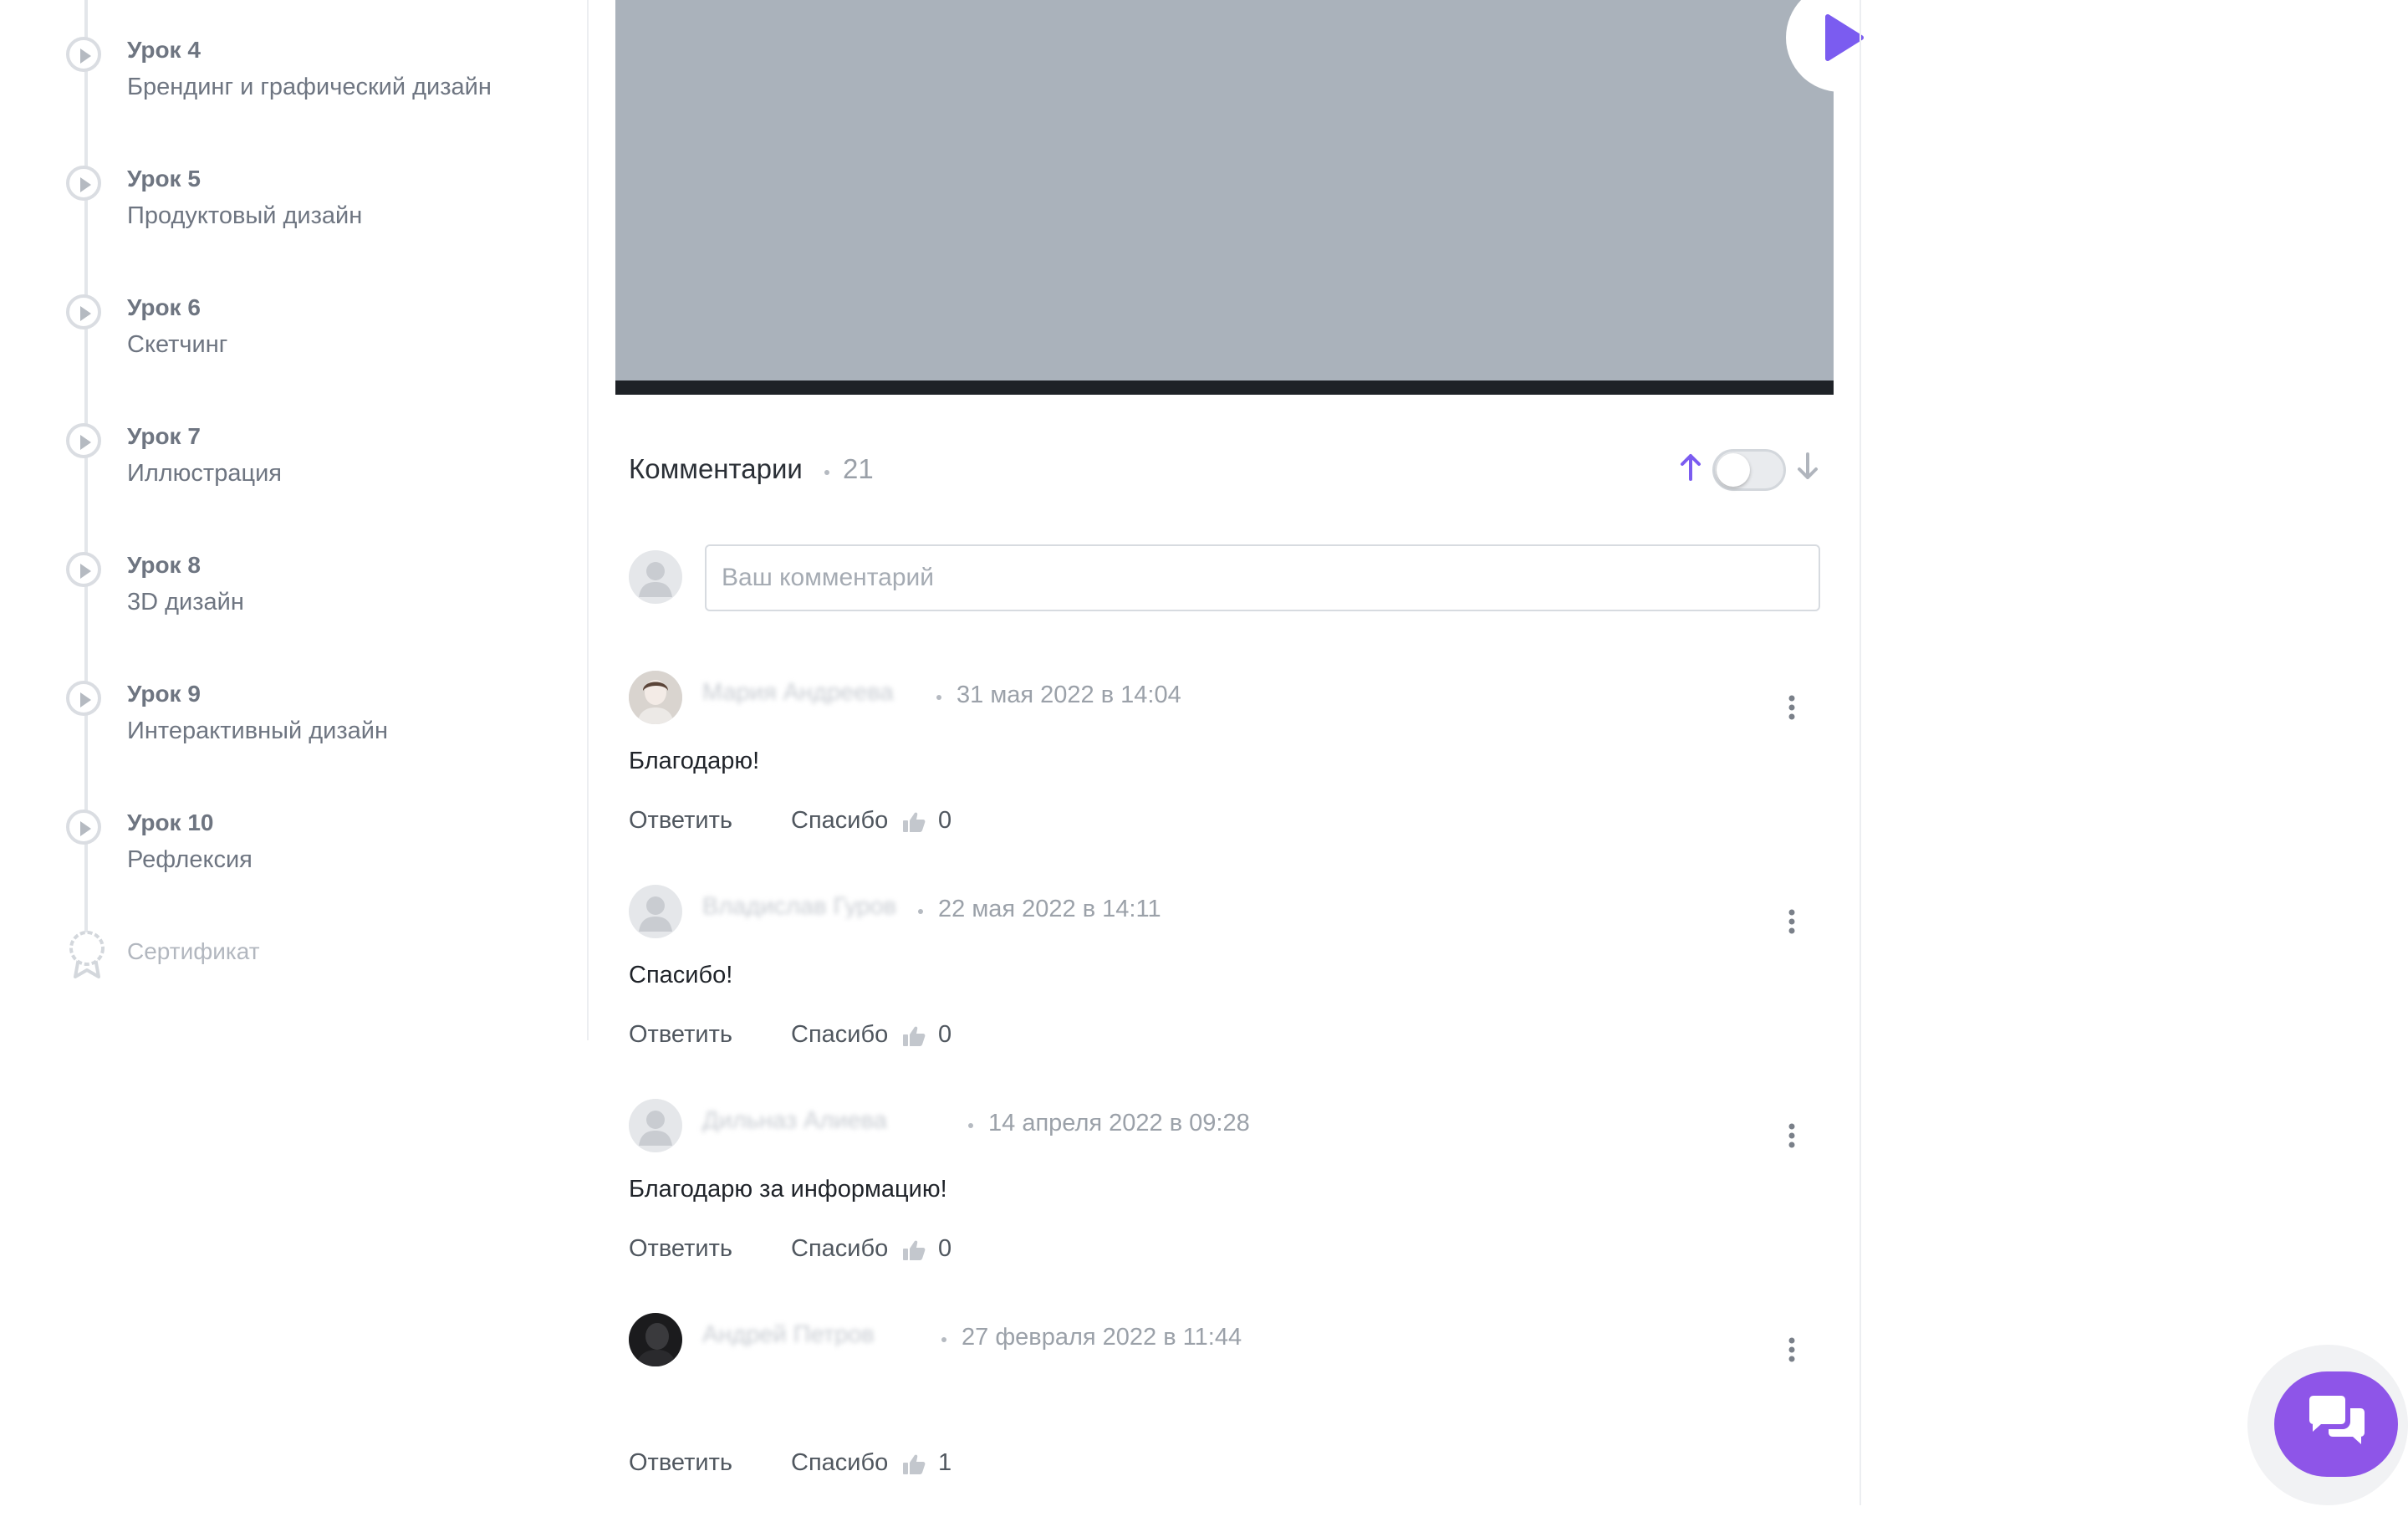 This screenshot has width=2408, height=1522. I want to click on lesson-number: Урок 4, so click(164, 50).